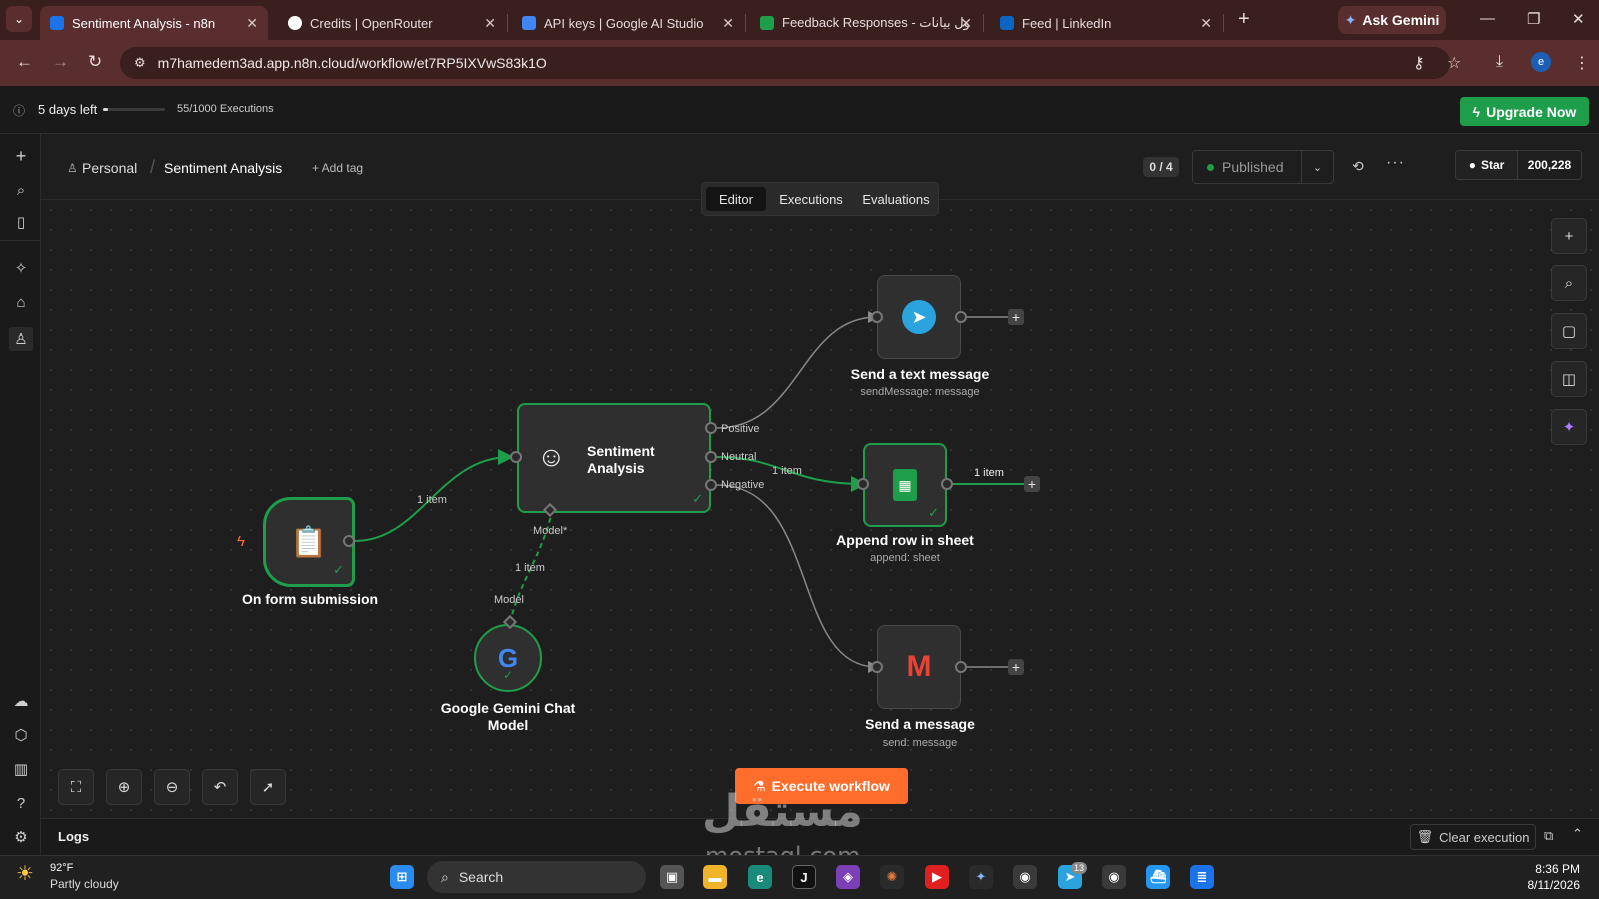  What do you see at coordinates (672, 877) in the screenshot?
I see `task-view-icon: ▣` at bounding box center [672, 877].